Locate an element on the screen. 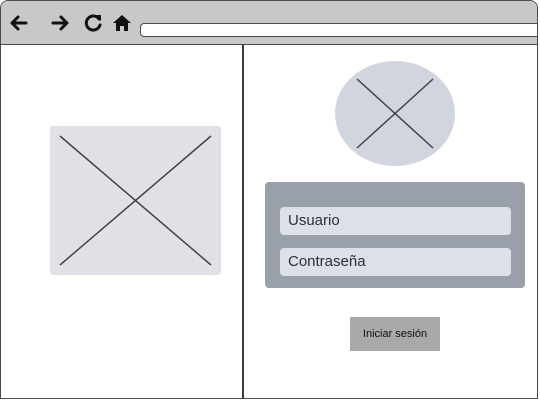  login-button: Iniciar sesión is located at coordinates (395, 334).